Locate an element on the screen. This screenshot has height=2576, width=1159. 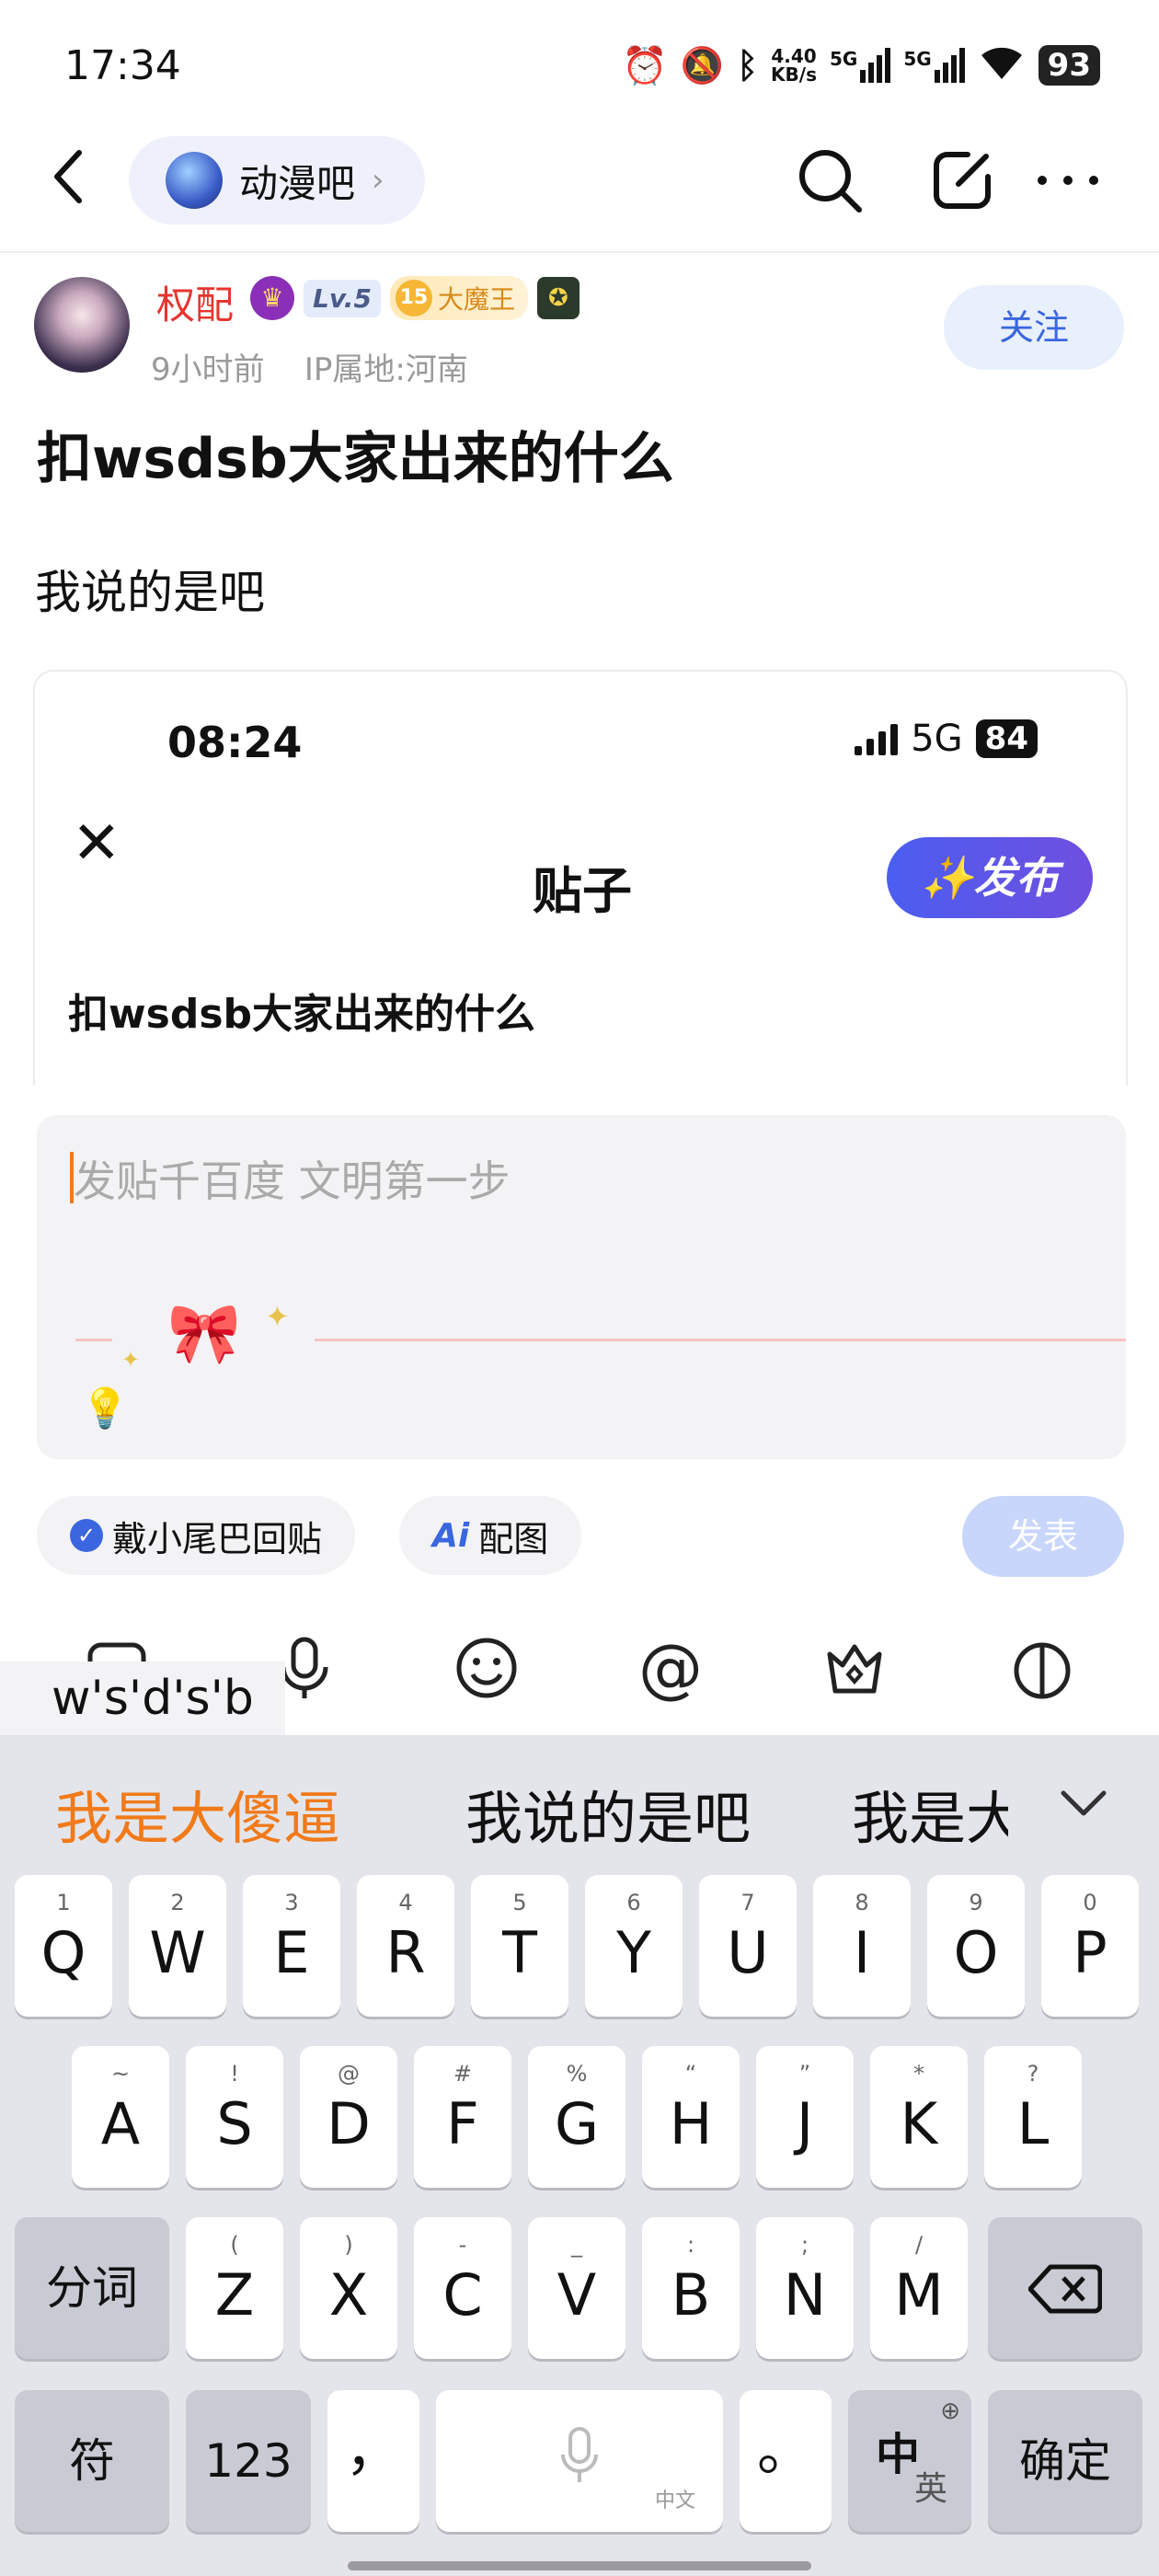
reply-input-placeholder: 发贴千百度 文明第一步 is located at coordinates (292, 1178).